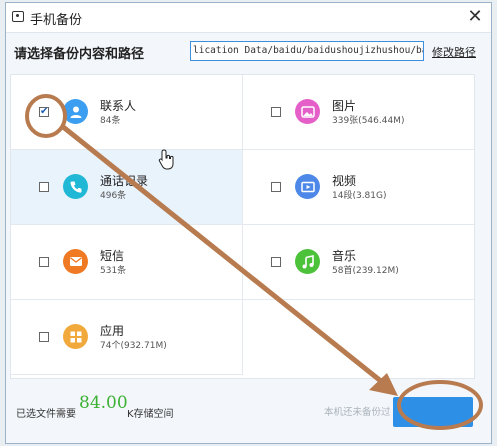 The image size is (497, 446). What do you see at coordinates (113, 271) in the screenshot?
I see `item-meta: 531条` at bounding box center [113, 271].